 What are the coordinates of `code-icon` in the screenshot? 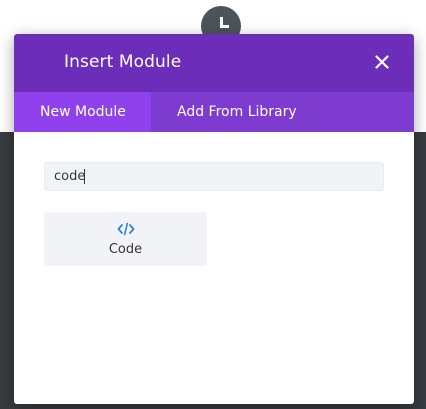 It's located at (126, 229).